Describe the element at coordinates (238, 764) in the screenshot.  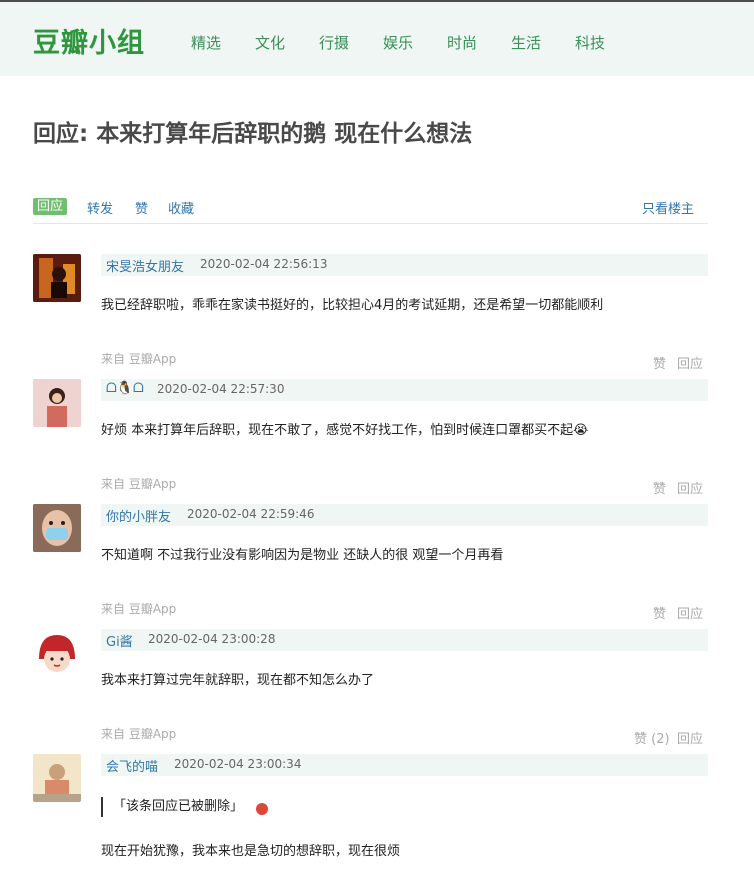
I see `reply-time: 2020-02-04 23:00:34` at that location.